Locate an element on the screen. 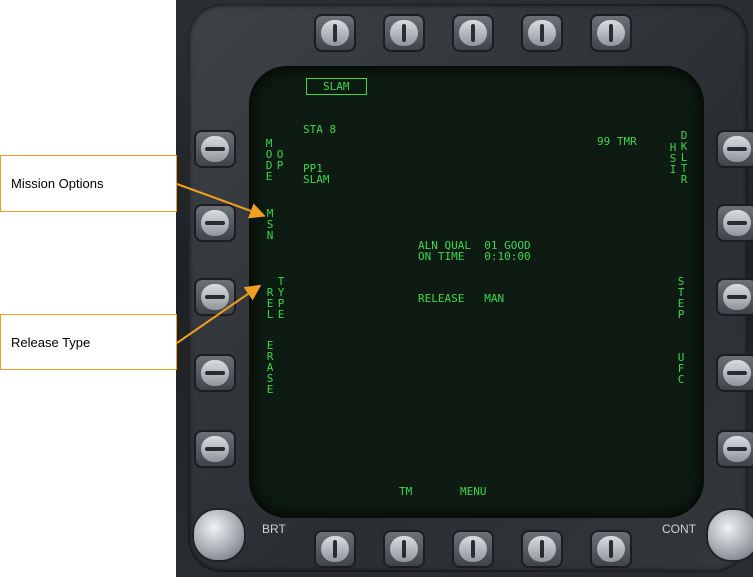  callout-arrows is located at coordinates (221, 263).